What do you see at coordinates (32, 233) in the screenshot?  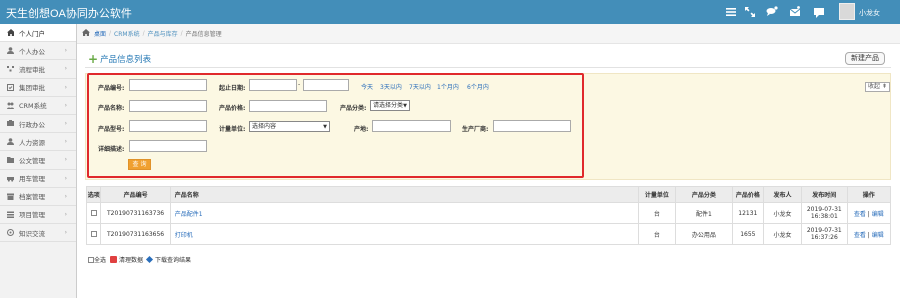 I see `sidebar-item-label: 知识交流` at bounding box center [32, 233].